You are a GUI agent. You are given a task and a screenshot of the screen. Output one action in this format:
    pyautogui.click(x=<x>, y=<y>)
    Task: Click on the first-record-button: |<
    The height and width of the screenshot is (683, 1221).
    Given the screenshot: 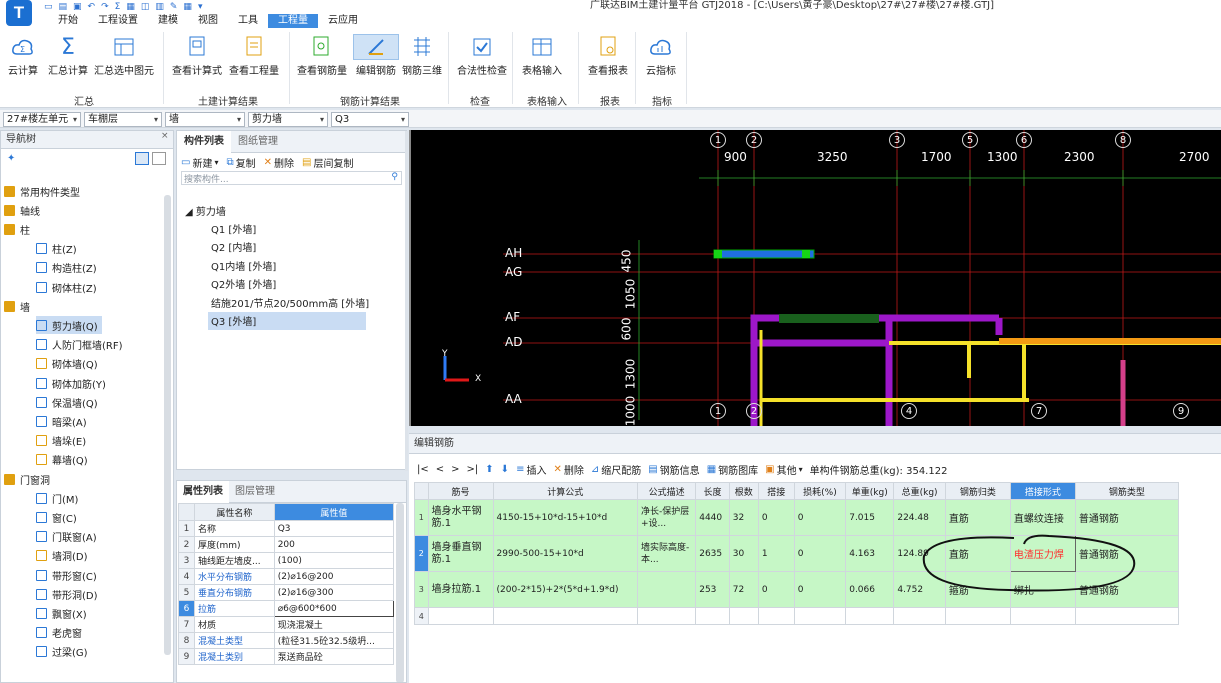 What is the action you would take?
    pyautogui.click(x=423, y=469)
    